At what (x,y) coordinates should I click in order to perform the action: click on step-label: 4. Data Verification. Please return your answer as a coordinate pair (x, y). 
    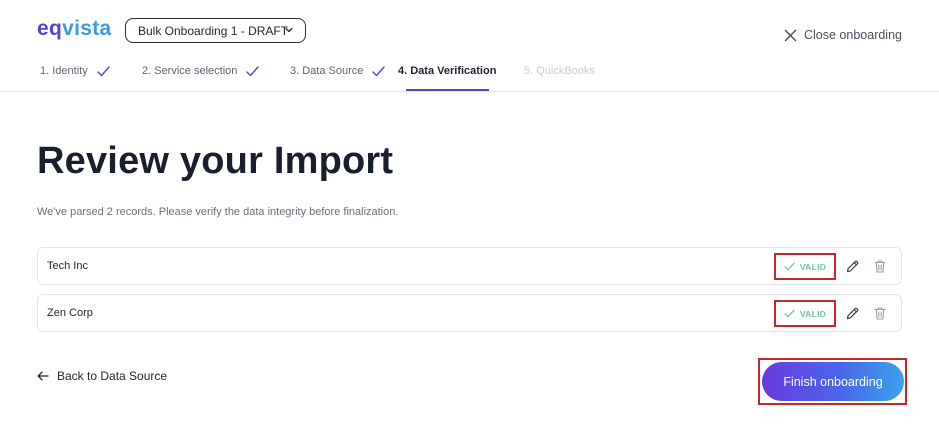
    Looking at the image, I should click on (447, 71).